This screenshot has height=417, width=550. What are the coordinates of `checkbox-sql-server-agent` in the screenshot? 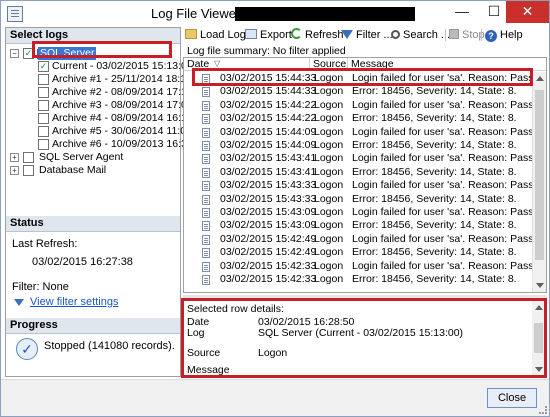 It's located at (28, 157).